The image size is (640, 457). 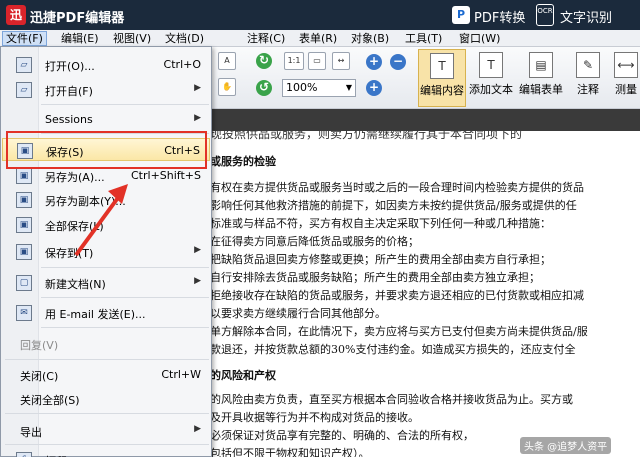 I want to click on menu-item-label: 打印, so click(x=56, y=455).